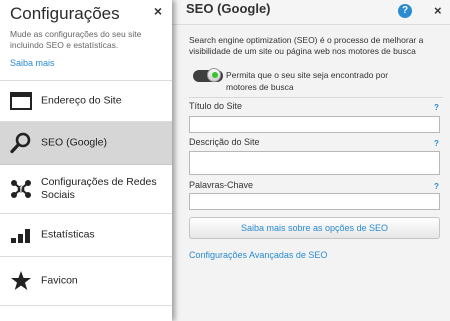  I want to click on magnifier-icon, so click(20, 143).